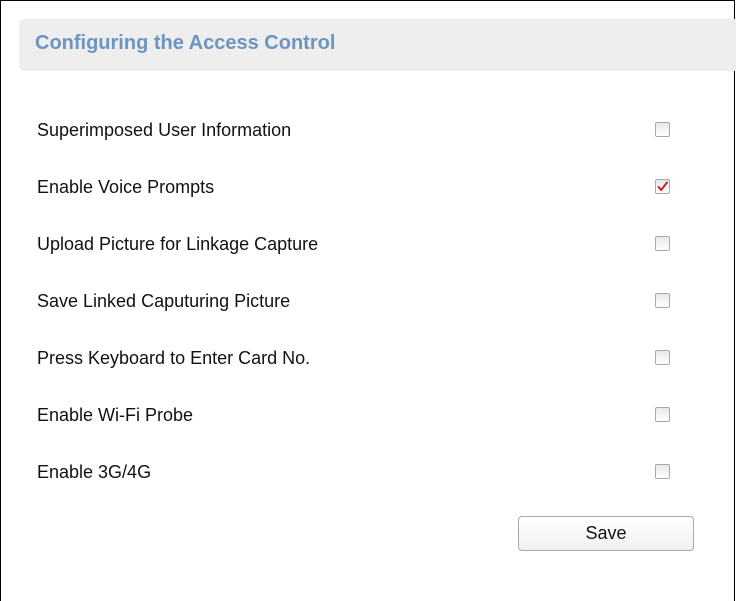 The width and height of the screenshot is (737, 601). I want to click on option-label: Enable 3G/4G, so click(94, 472).